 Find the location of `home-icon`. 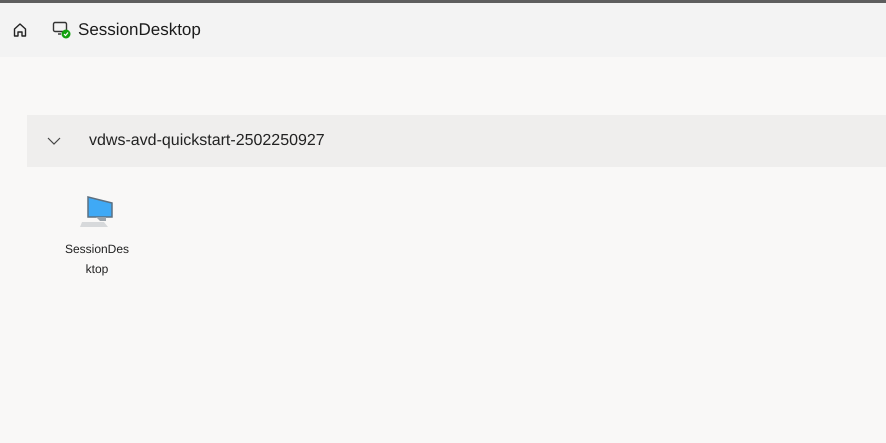

home-icon is located at coordinates (20, 30).